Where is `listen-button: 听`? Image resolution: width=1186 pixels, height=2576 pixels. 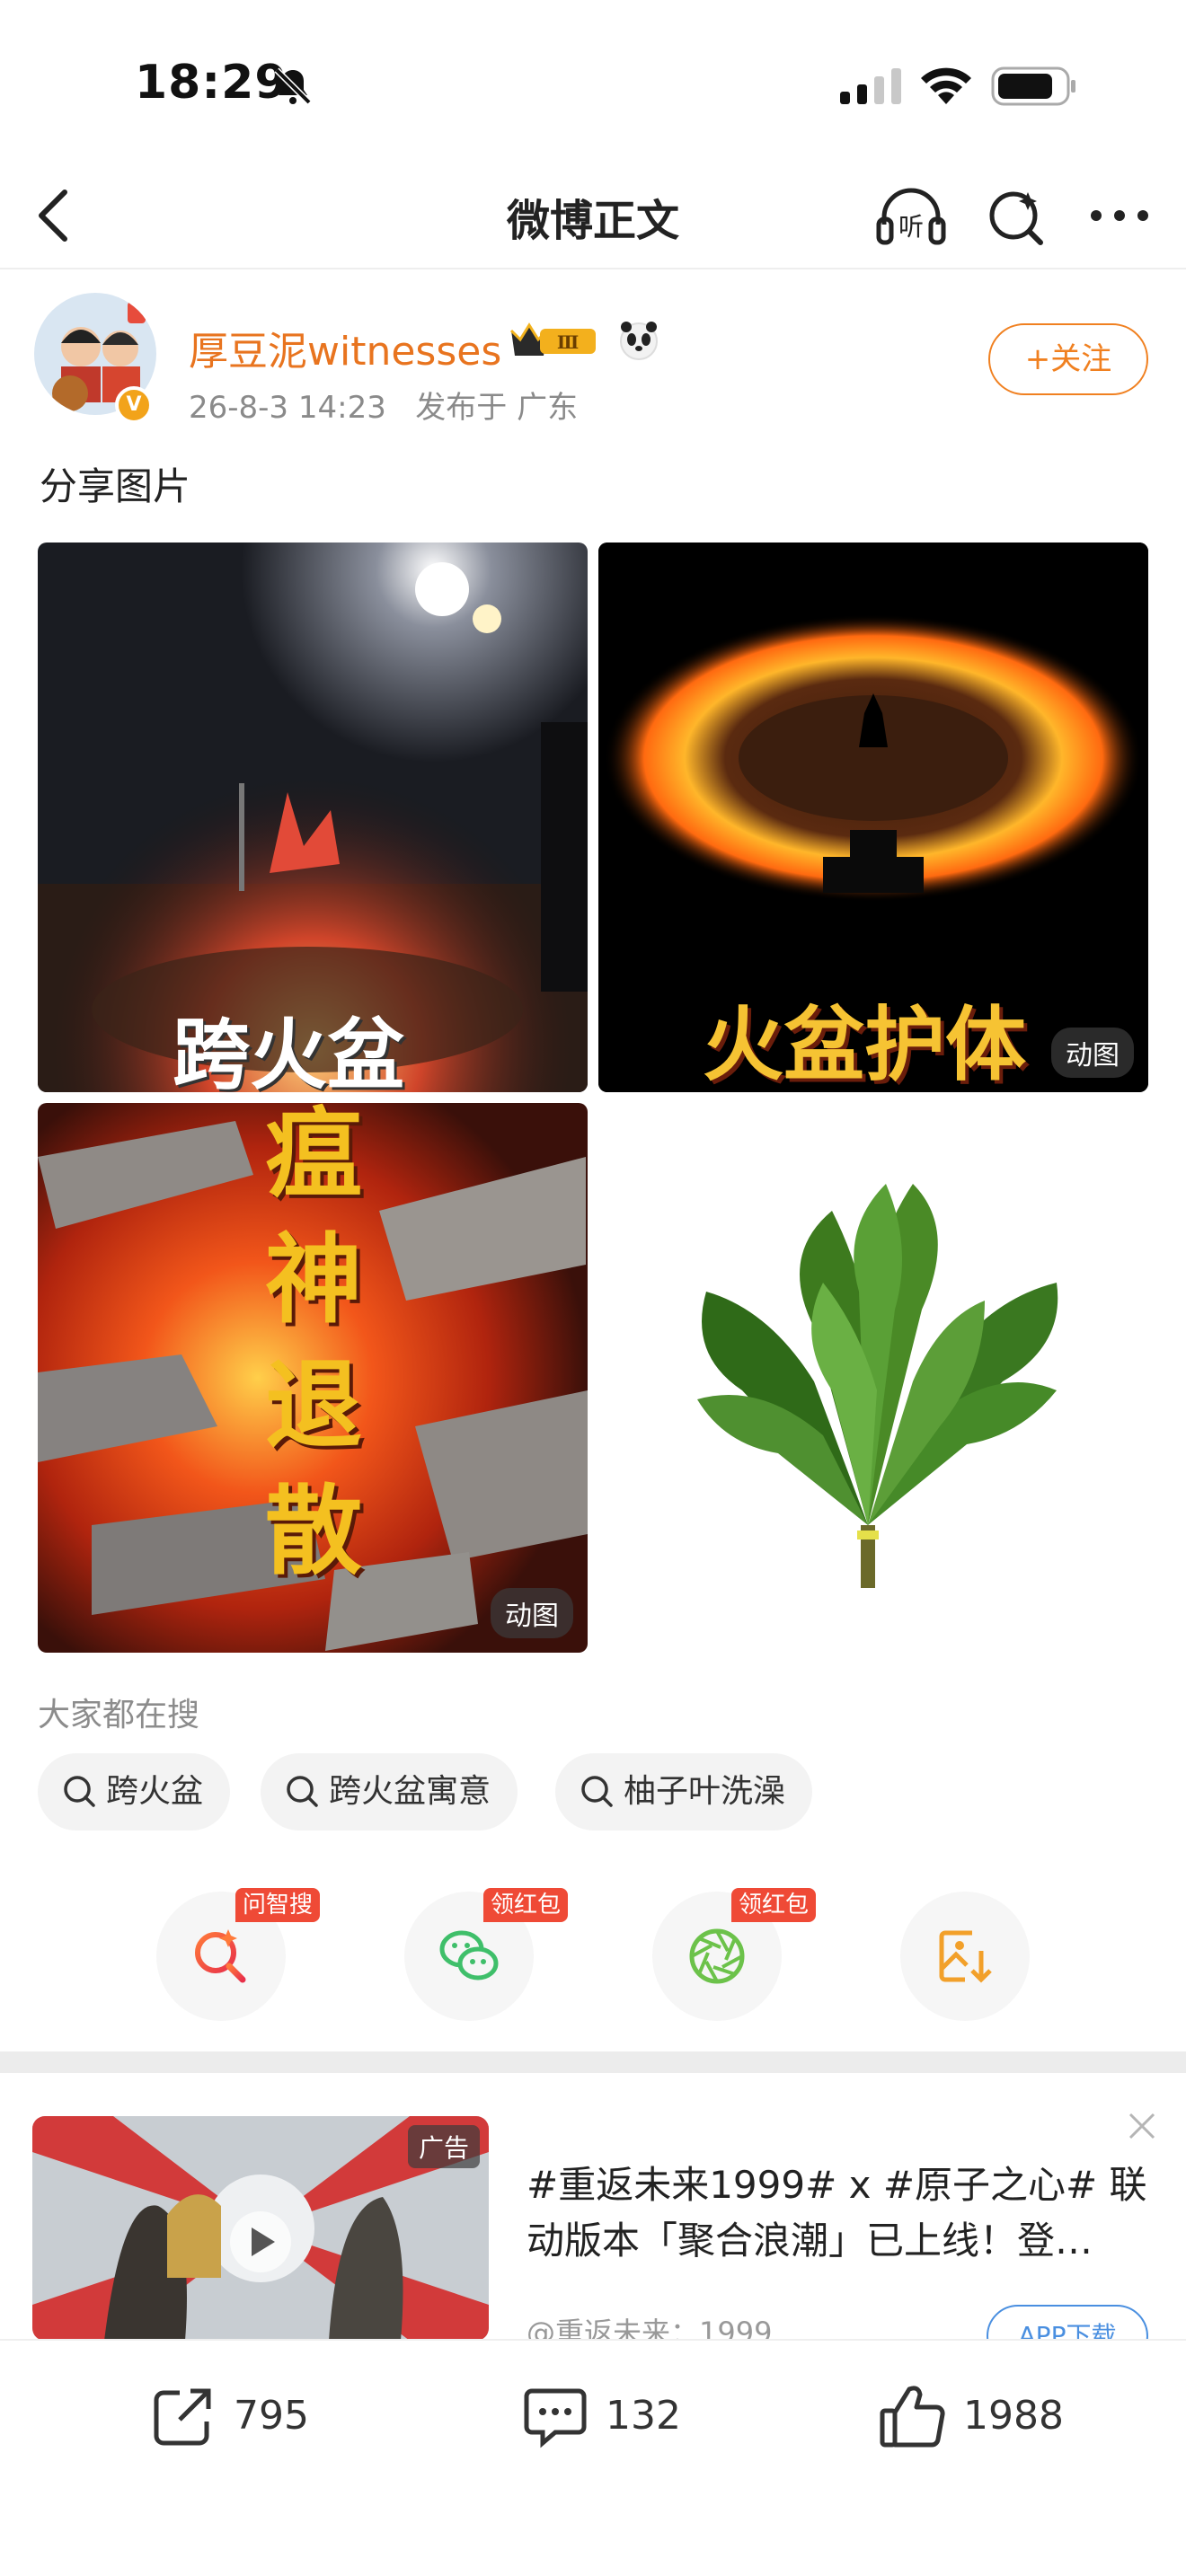 listen-button: 听 is located at coordinates (911, 215).